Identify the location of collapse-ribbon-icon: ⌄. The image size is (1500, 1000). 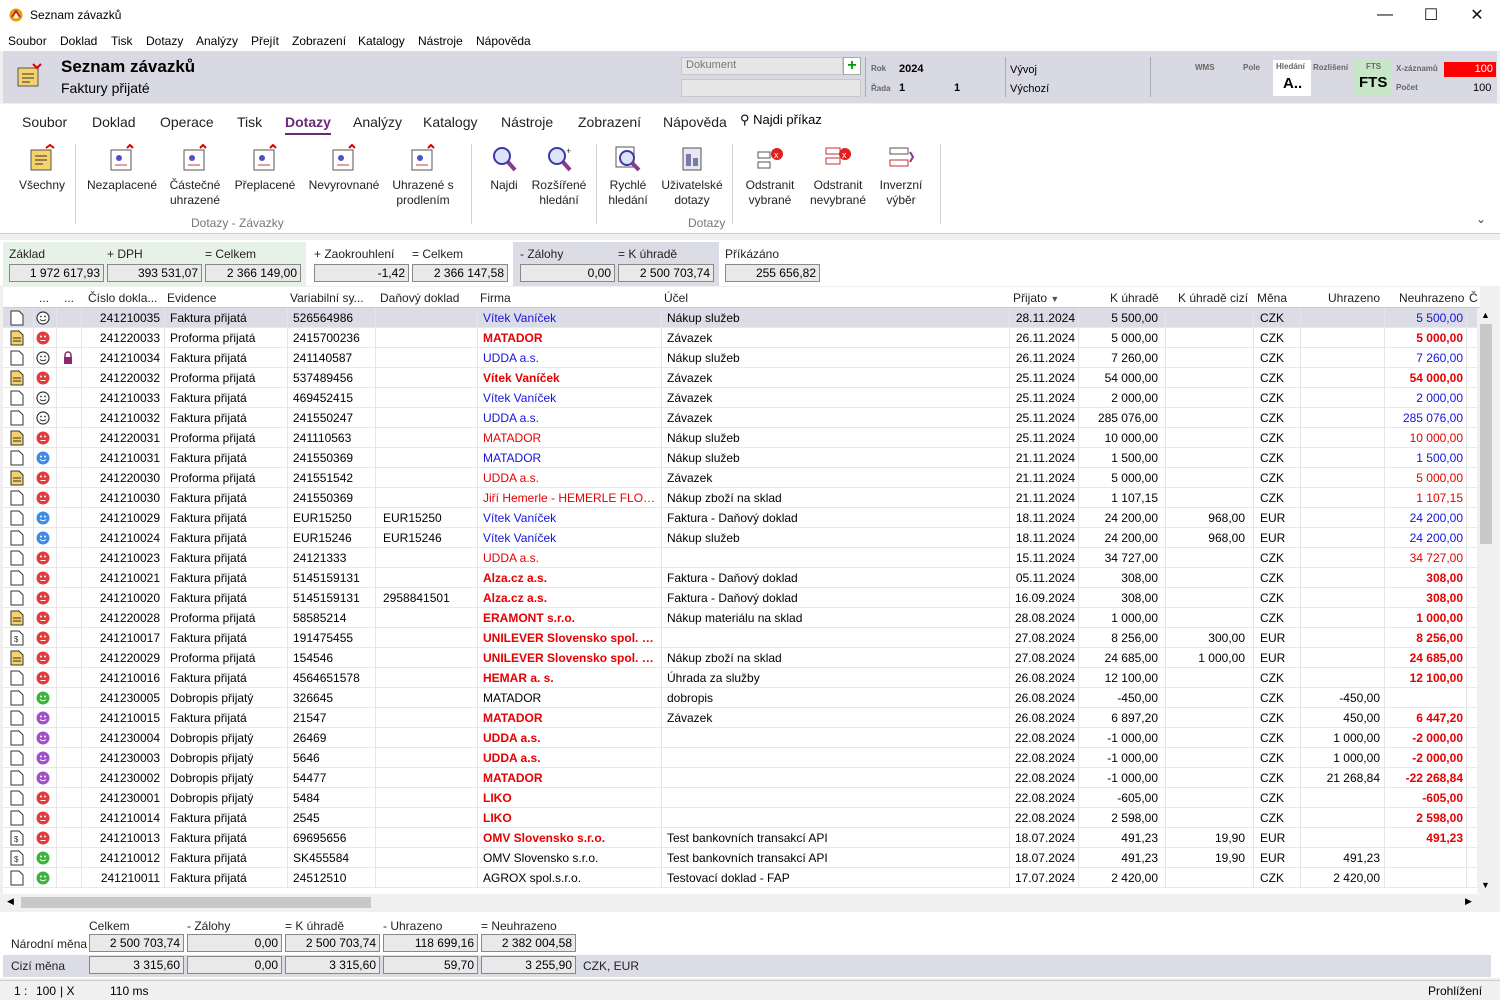
(1481, 219).